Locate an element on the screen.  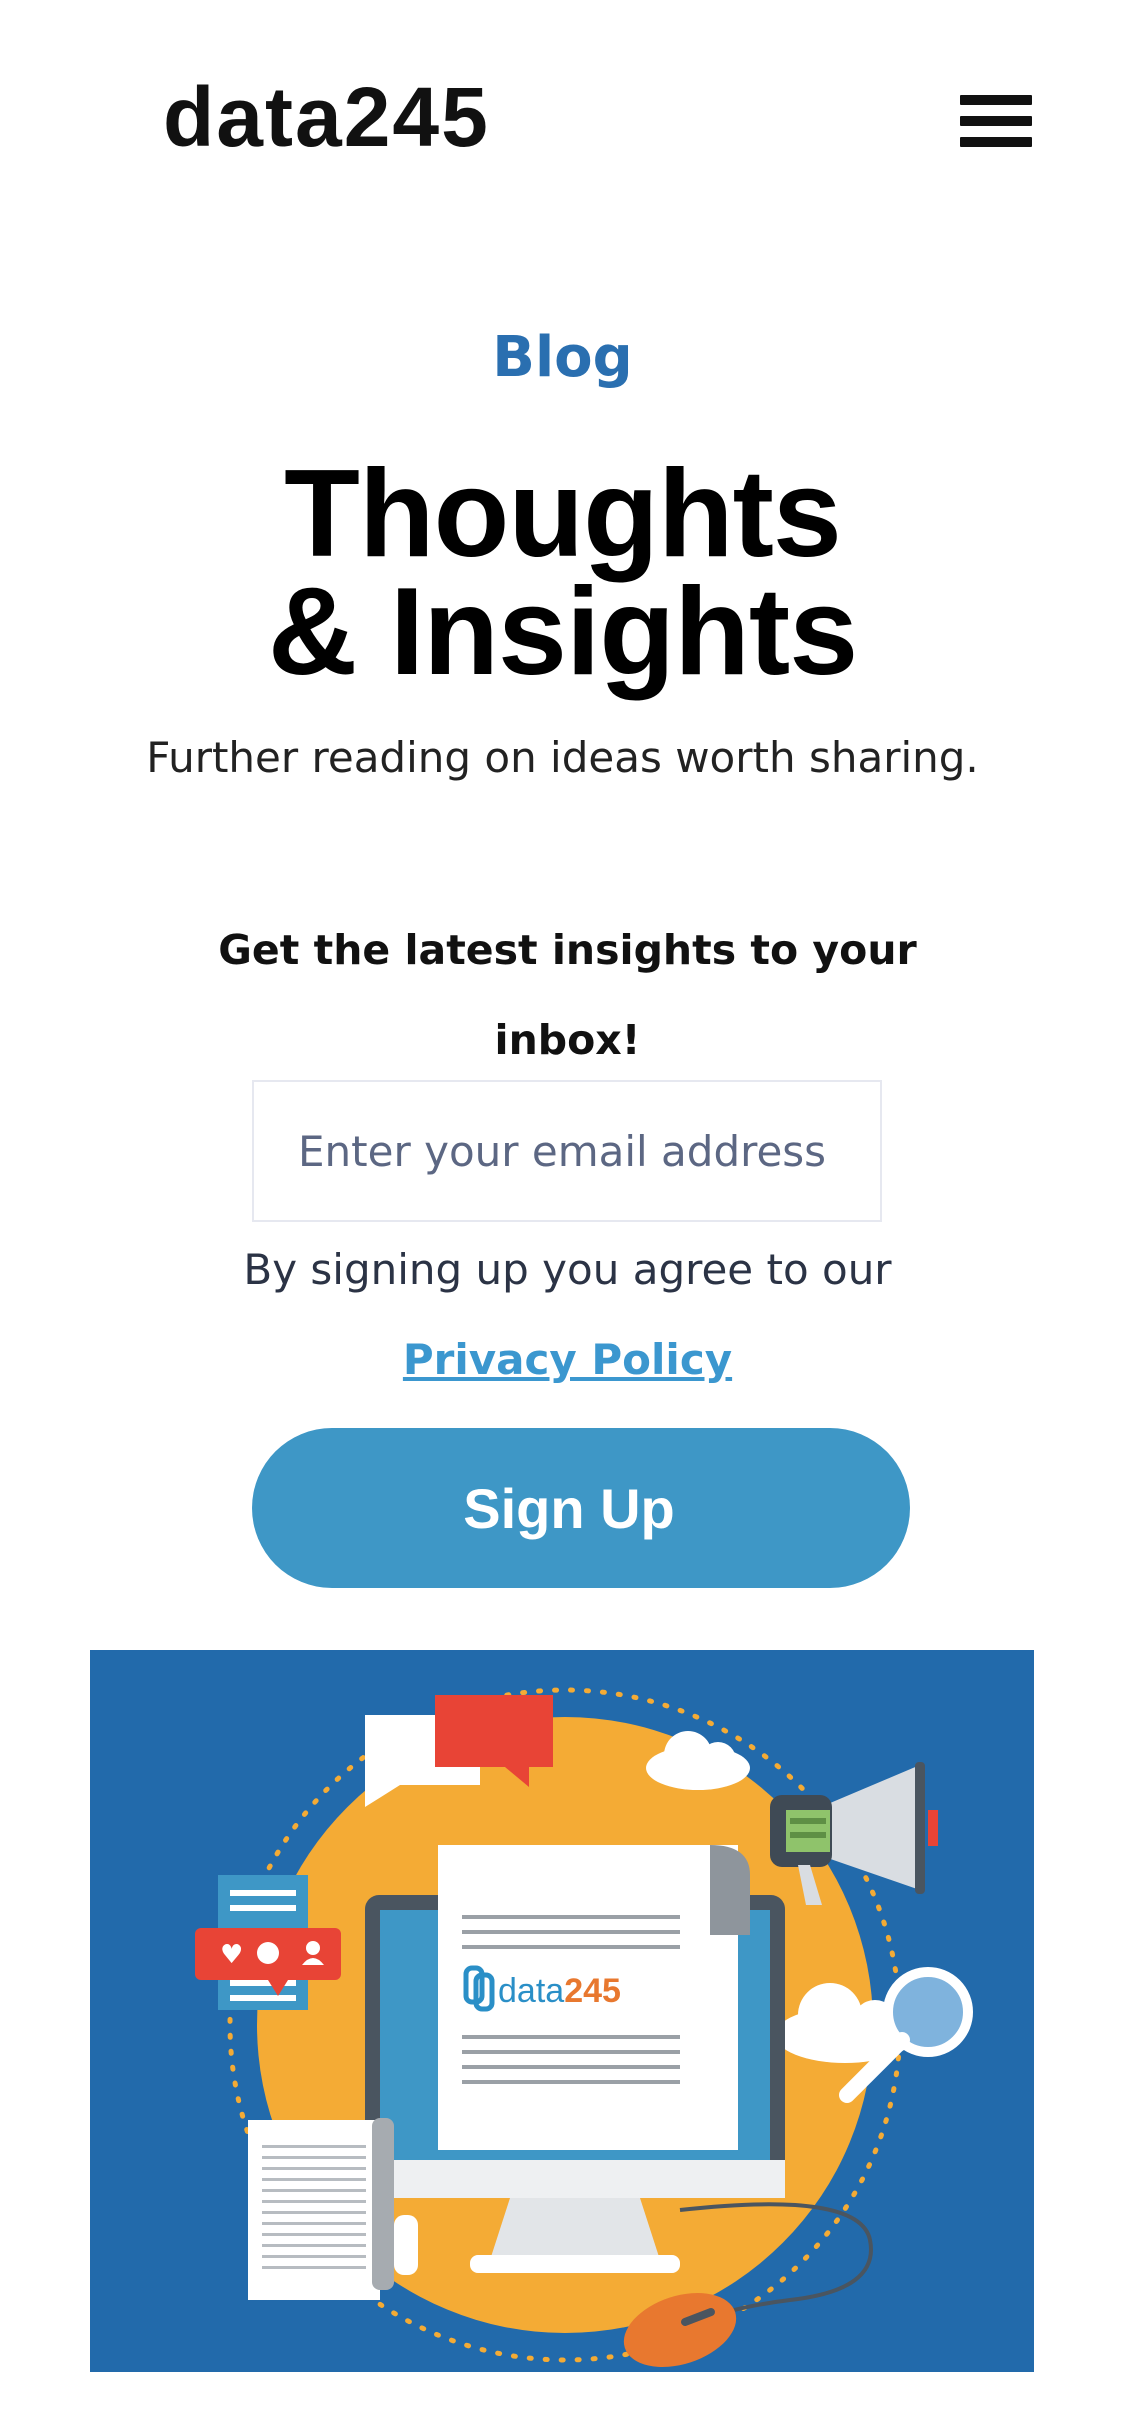
svg-text: data245 is located at coordinates (559, 1991).